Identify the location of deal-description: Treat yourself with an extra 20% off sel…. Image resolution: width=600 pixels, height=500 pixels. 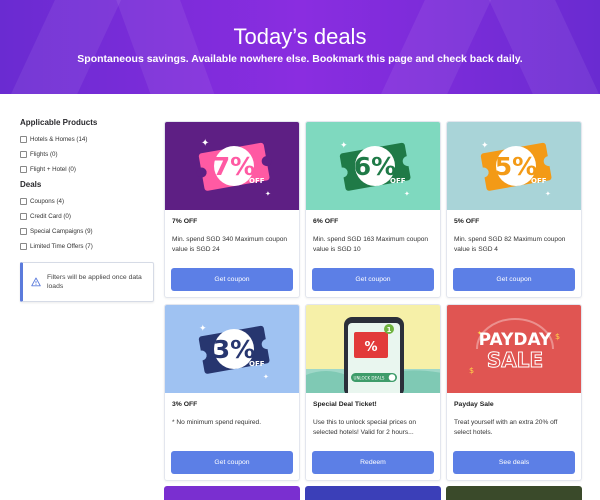
(506, 427).